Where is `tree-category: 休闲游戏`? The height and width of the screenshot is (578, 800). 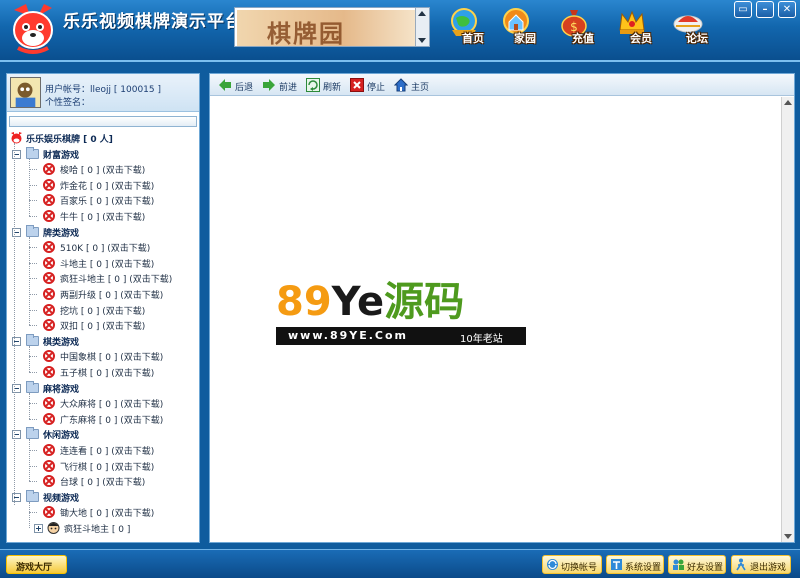
tree-category: 休闲游戏 is located at coordinates (103, 433).